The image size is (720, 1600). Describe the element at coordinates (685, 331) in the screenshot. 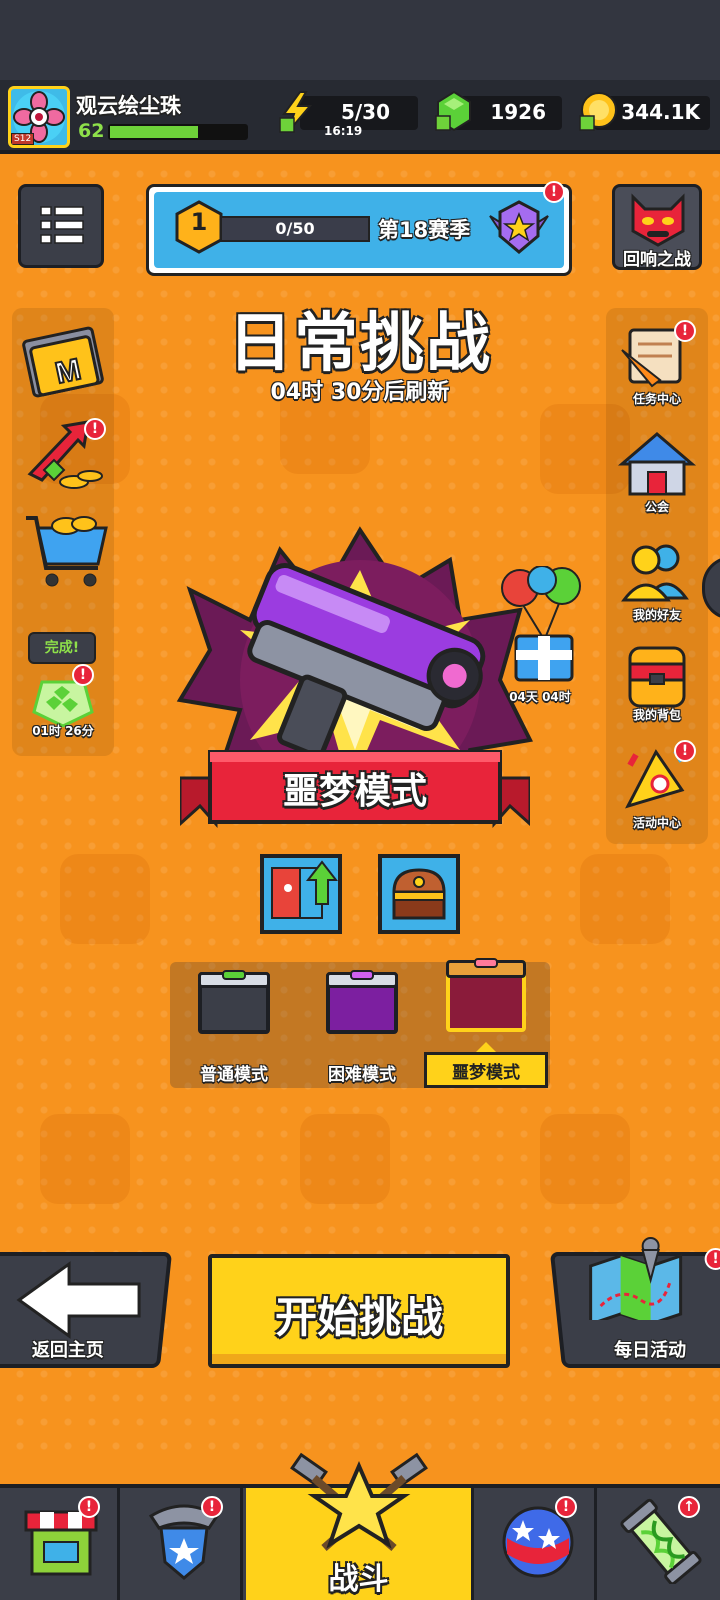

I see `task-center-badge: !` at that location.